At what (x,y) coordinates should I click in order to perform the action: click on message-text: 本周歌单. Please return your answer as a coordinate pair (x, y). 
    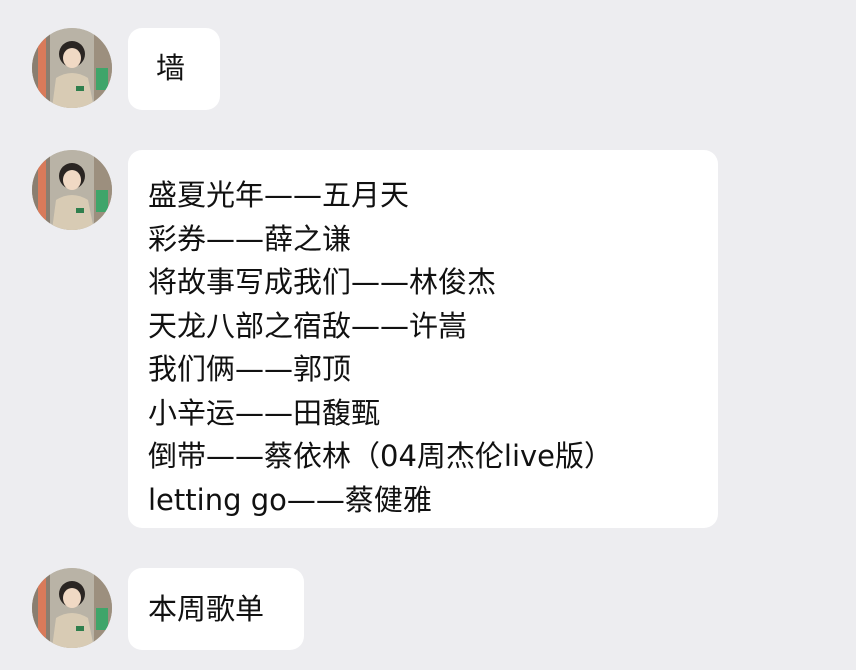
    Looking at the image, I should click on (206, 609).